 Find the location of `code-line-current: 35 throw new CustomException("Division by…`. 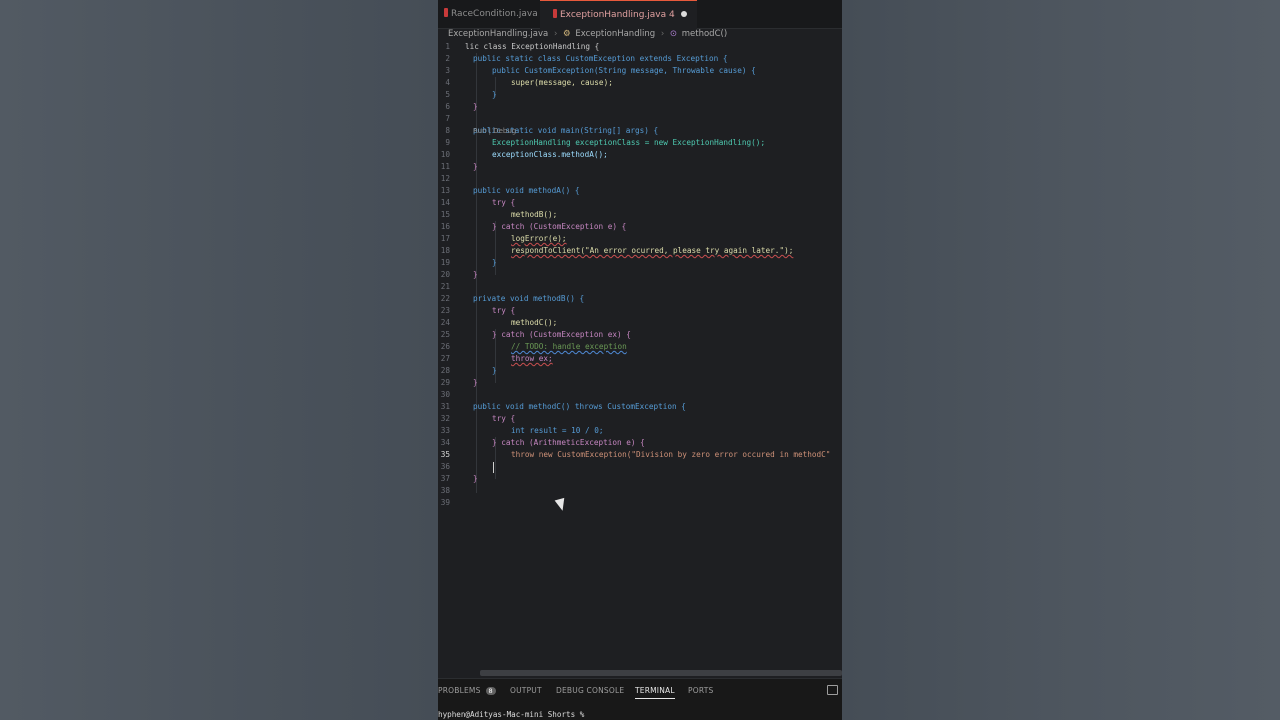

code-line-current: 35 throw new CustomException("Division by… is located at coordinates (635, 454).